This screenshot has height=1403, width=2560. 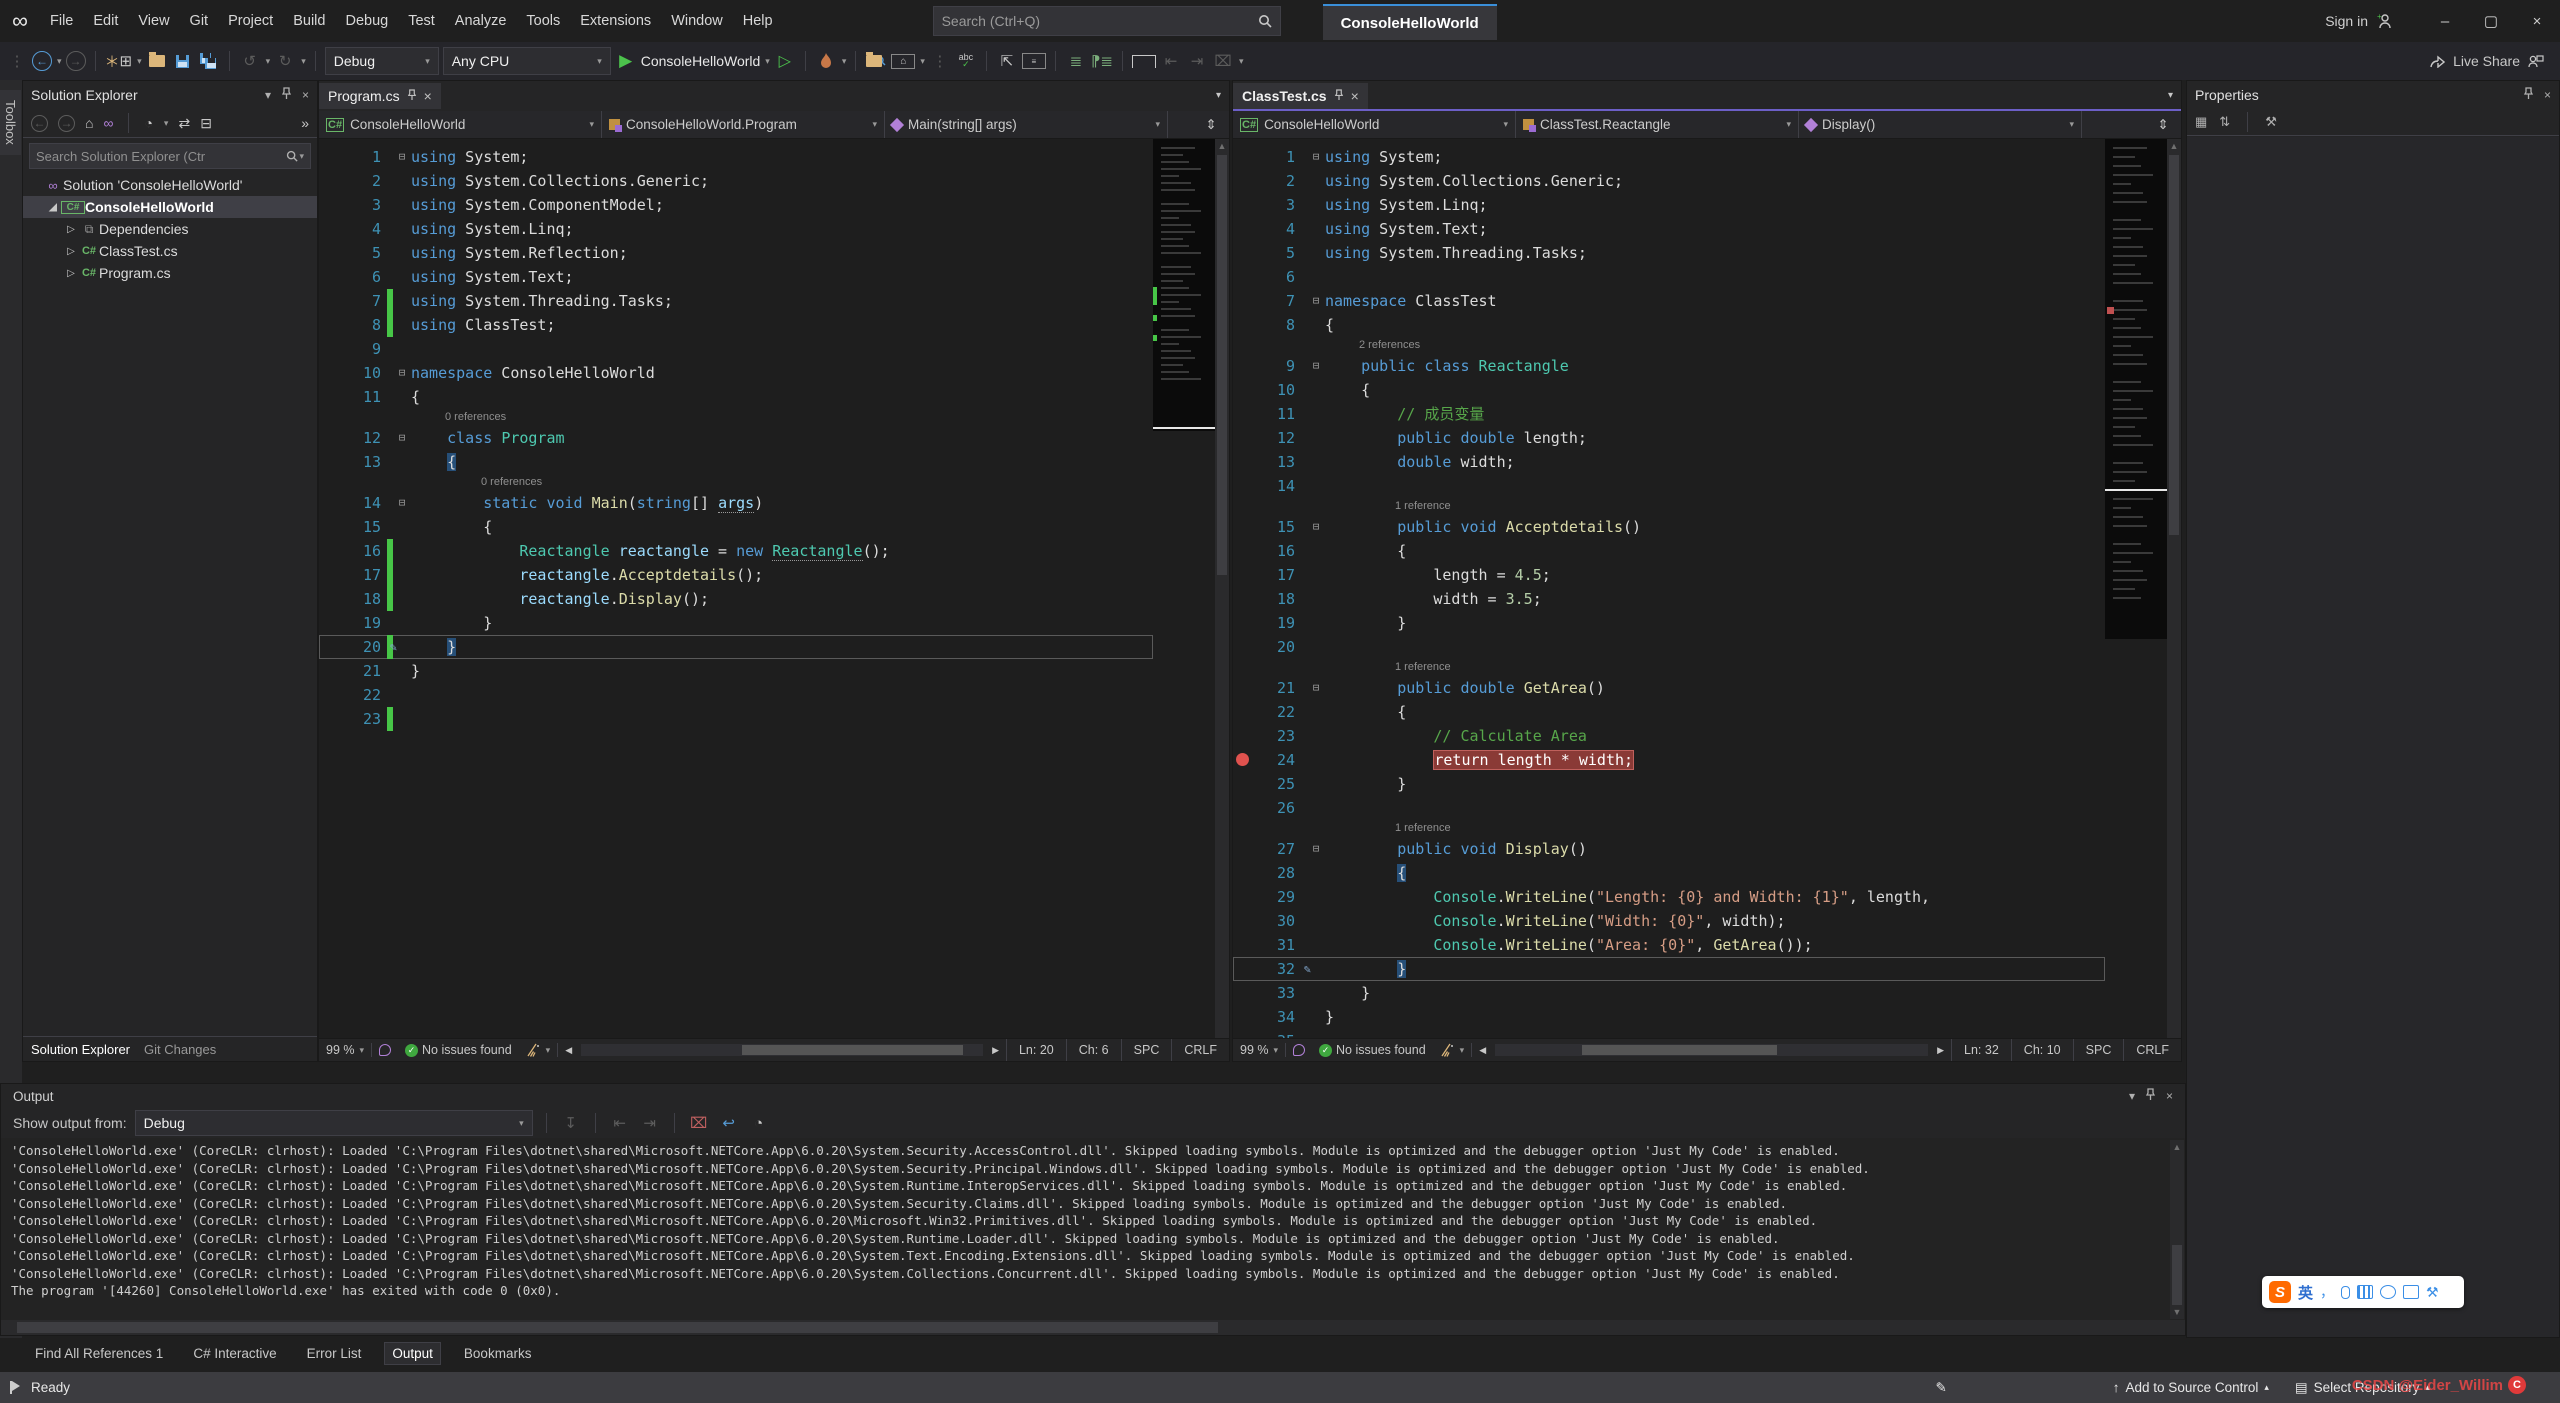 What do you see at coordinates (1669, 1033) in the screenshot?
I see `code-line: 35` at bounding box center [1669, 1033].